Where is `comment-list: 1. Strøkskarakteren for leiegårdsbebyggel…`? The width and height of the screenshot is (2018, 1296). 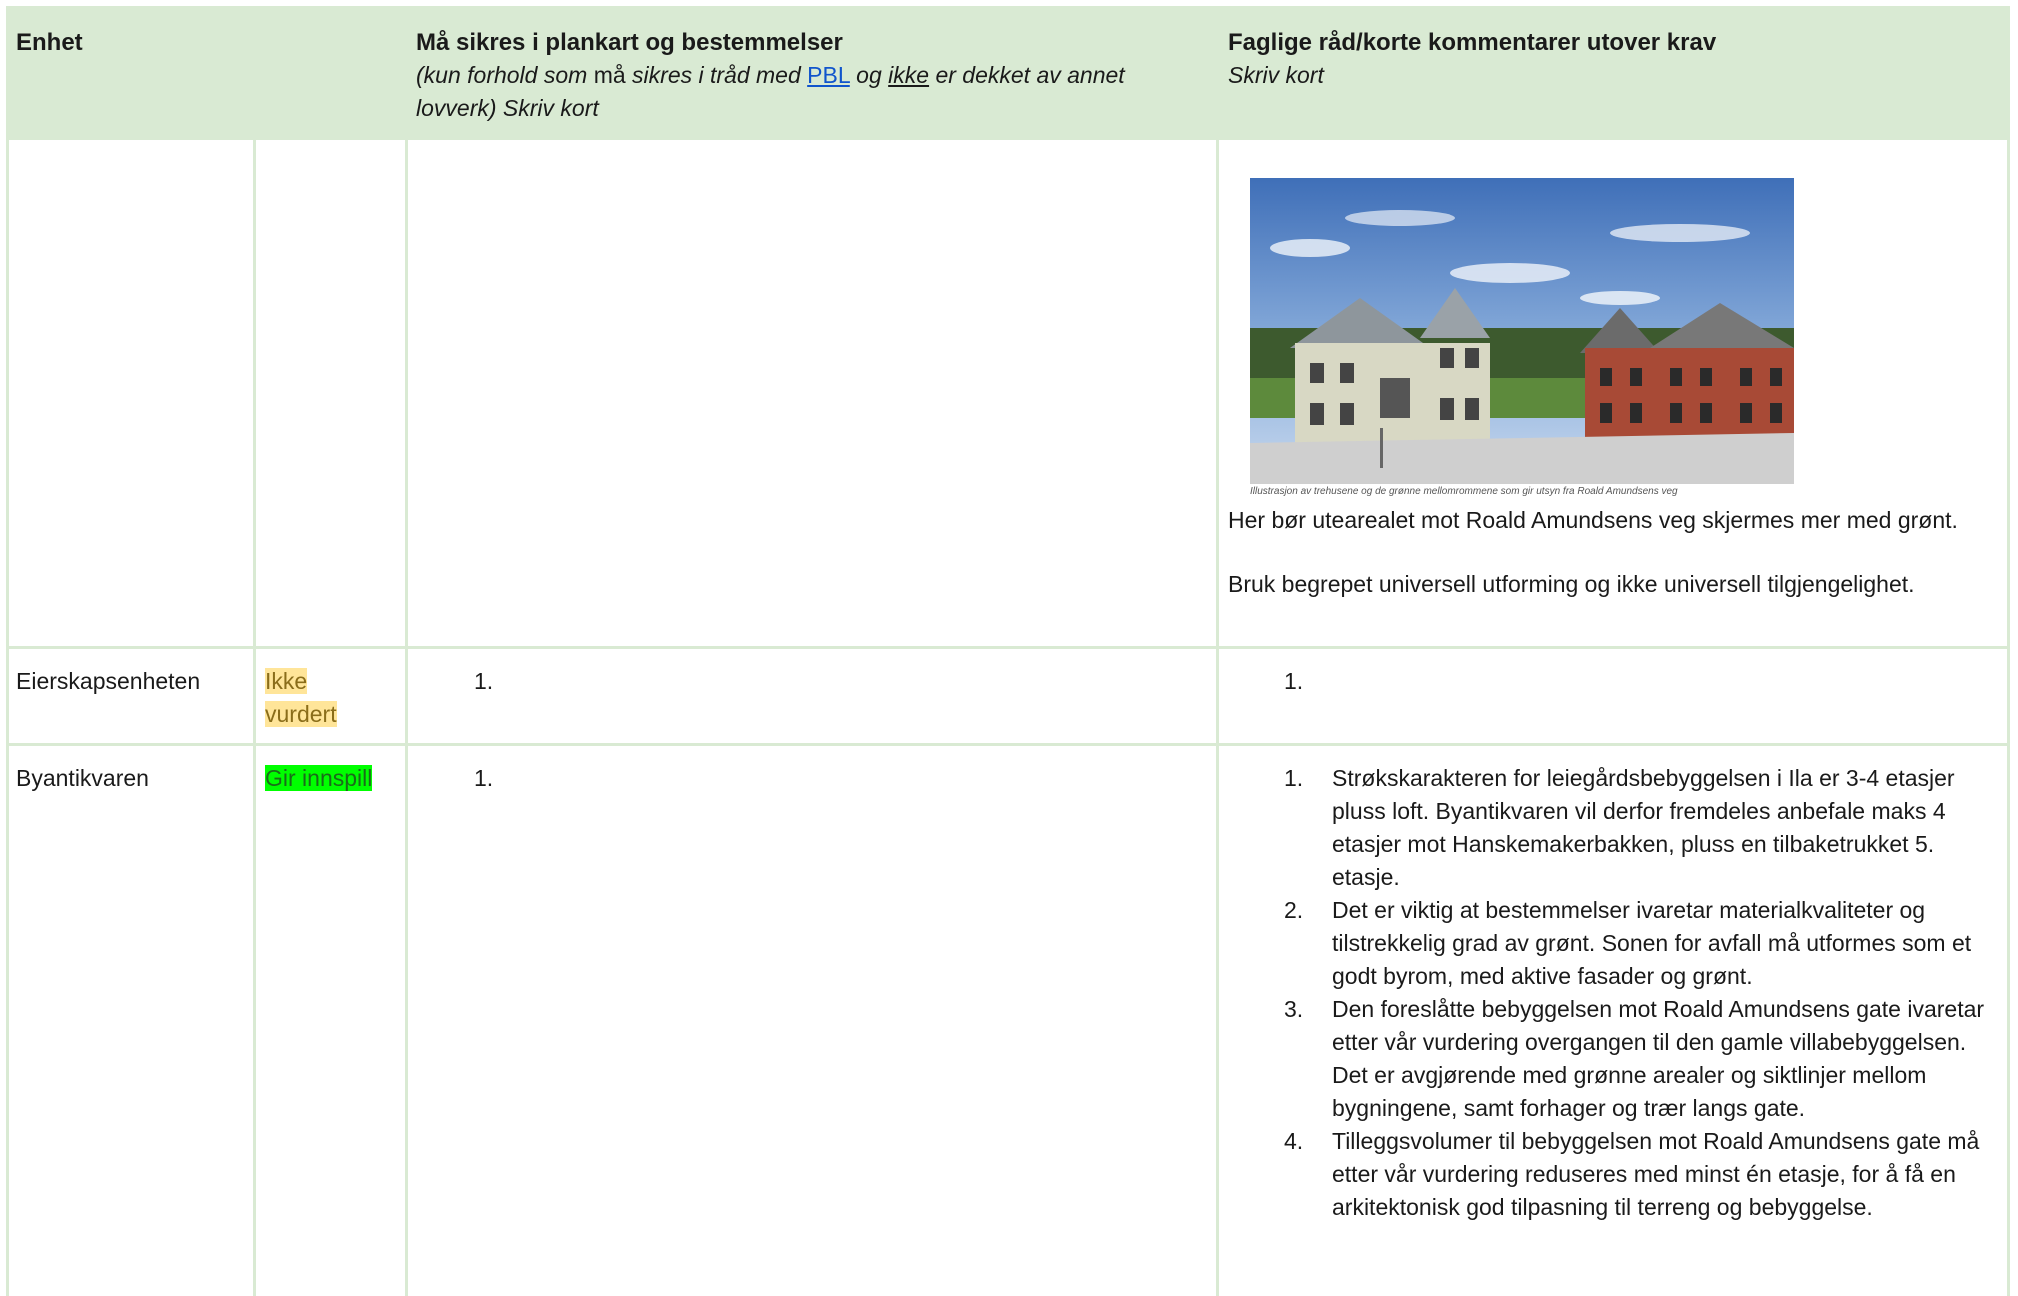 comment-list: 1. Strøkskarakteren for leiegårdsbebyggel… is located at coordinates (1642, 993).